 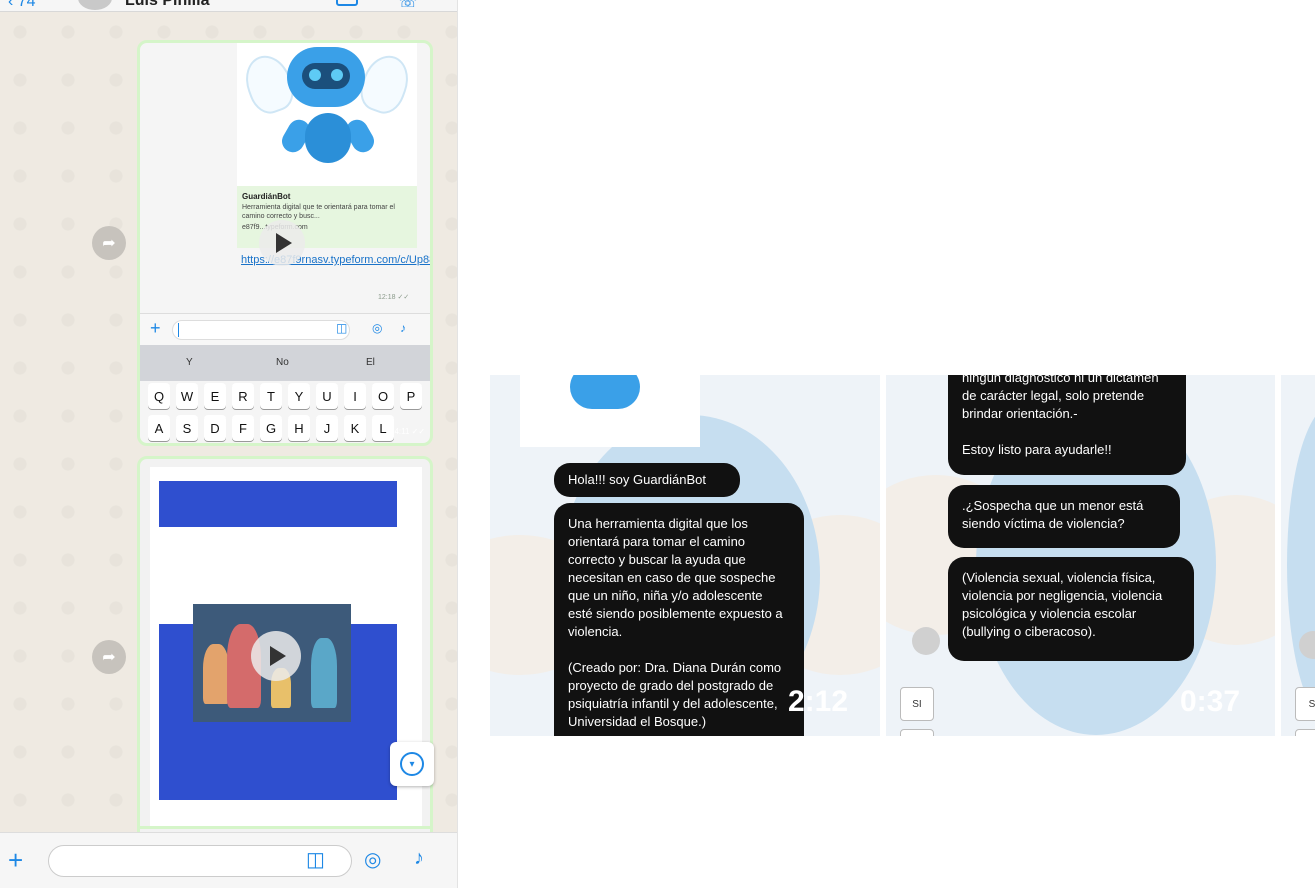 I want to click on key: W, so click(x=187, y=396).